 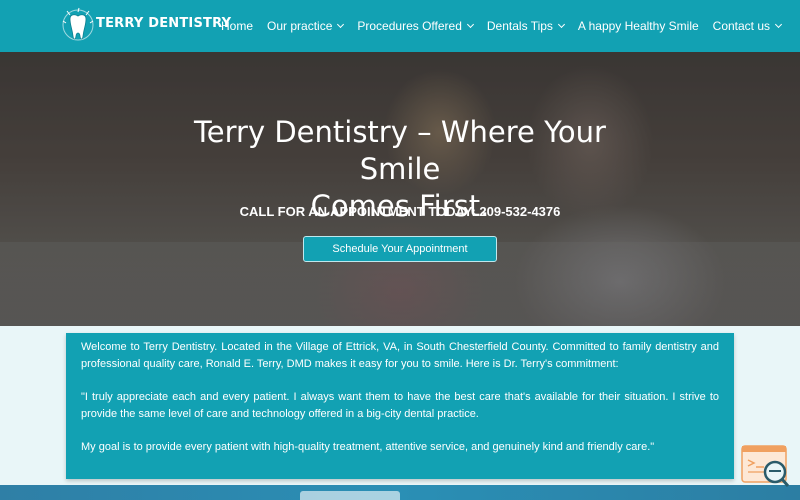 I want to click on nav-item-our-practice: Our practice, so click(x=305, y=26).